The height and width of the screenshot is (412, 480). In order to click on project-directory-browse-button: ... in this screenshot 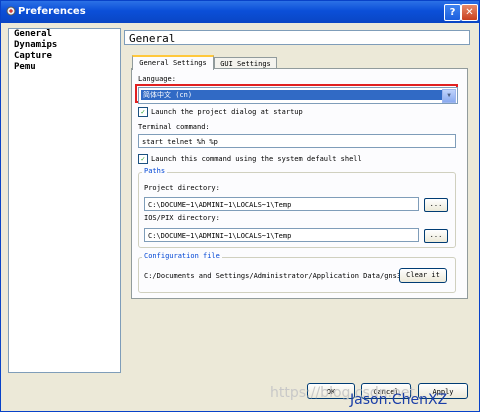, I will do `click(436, 205)`.